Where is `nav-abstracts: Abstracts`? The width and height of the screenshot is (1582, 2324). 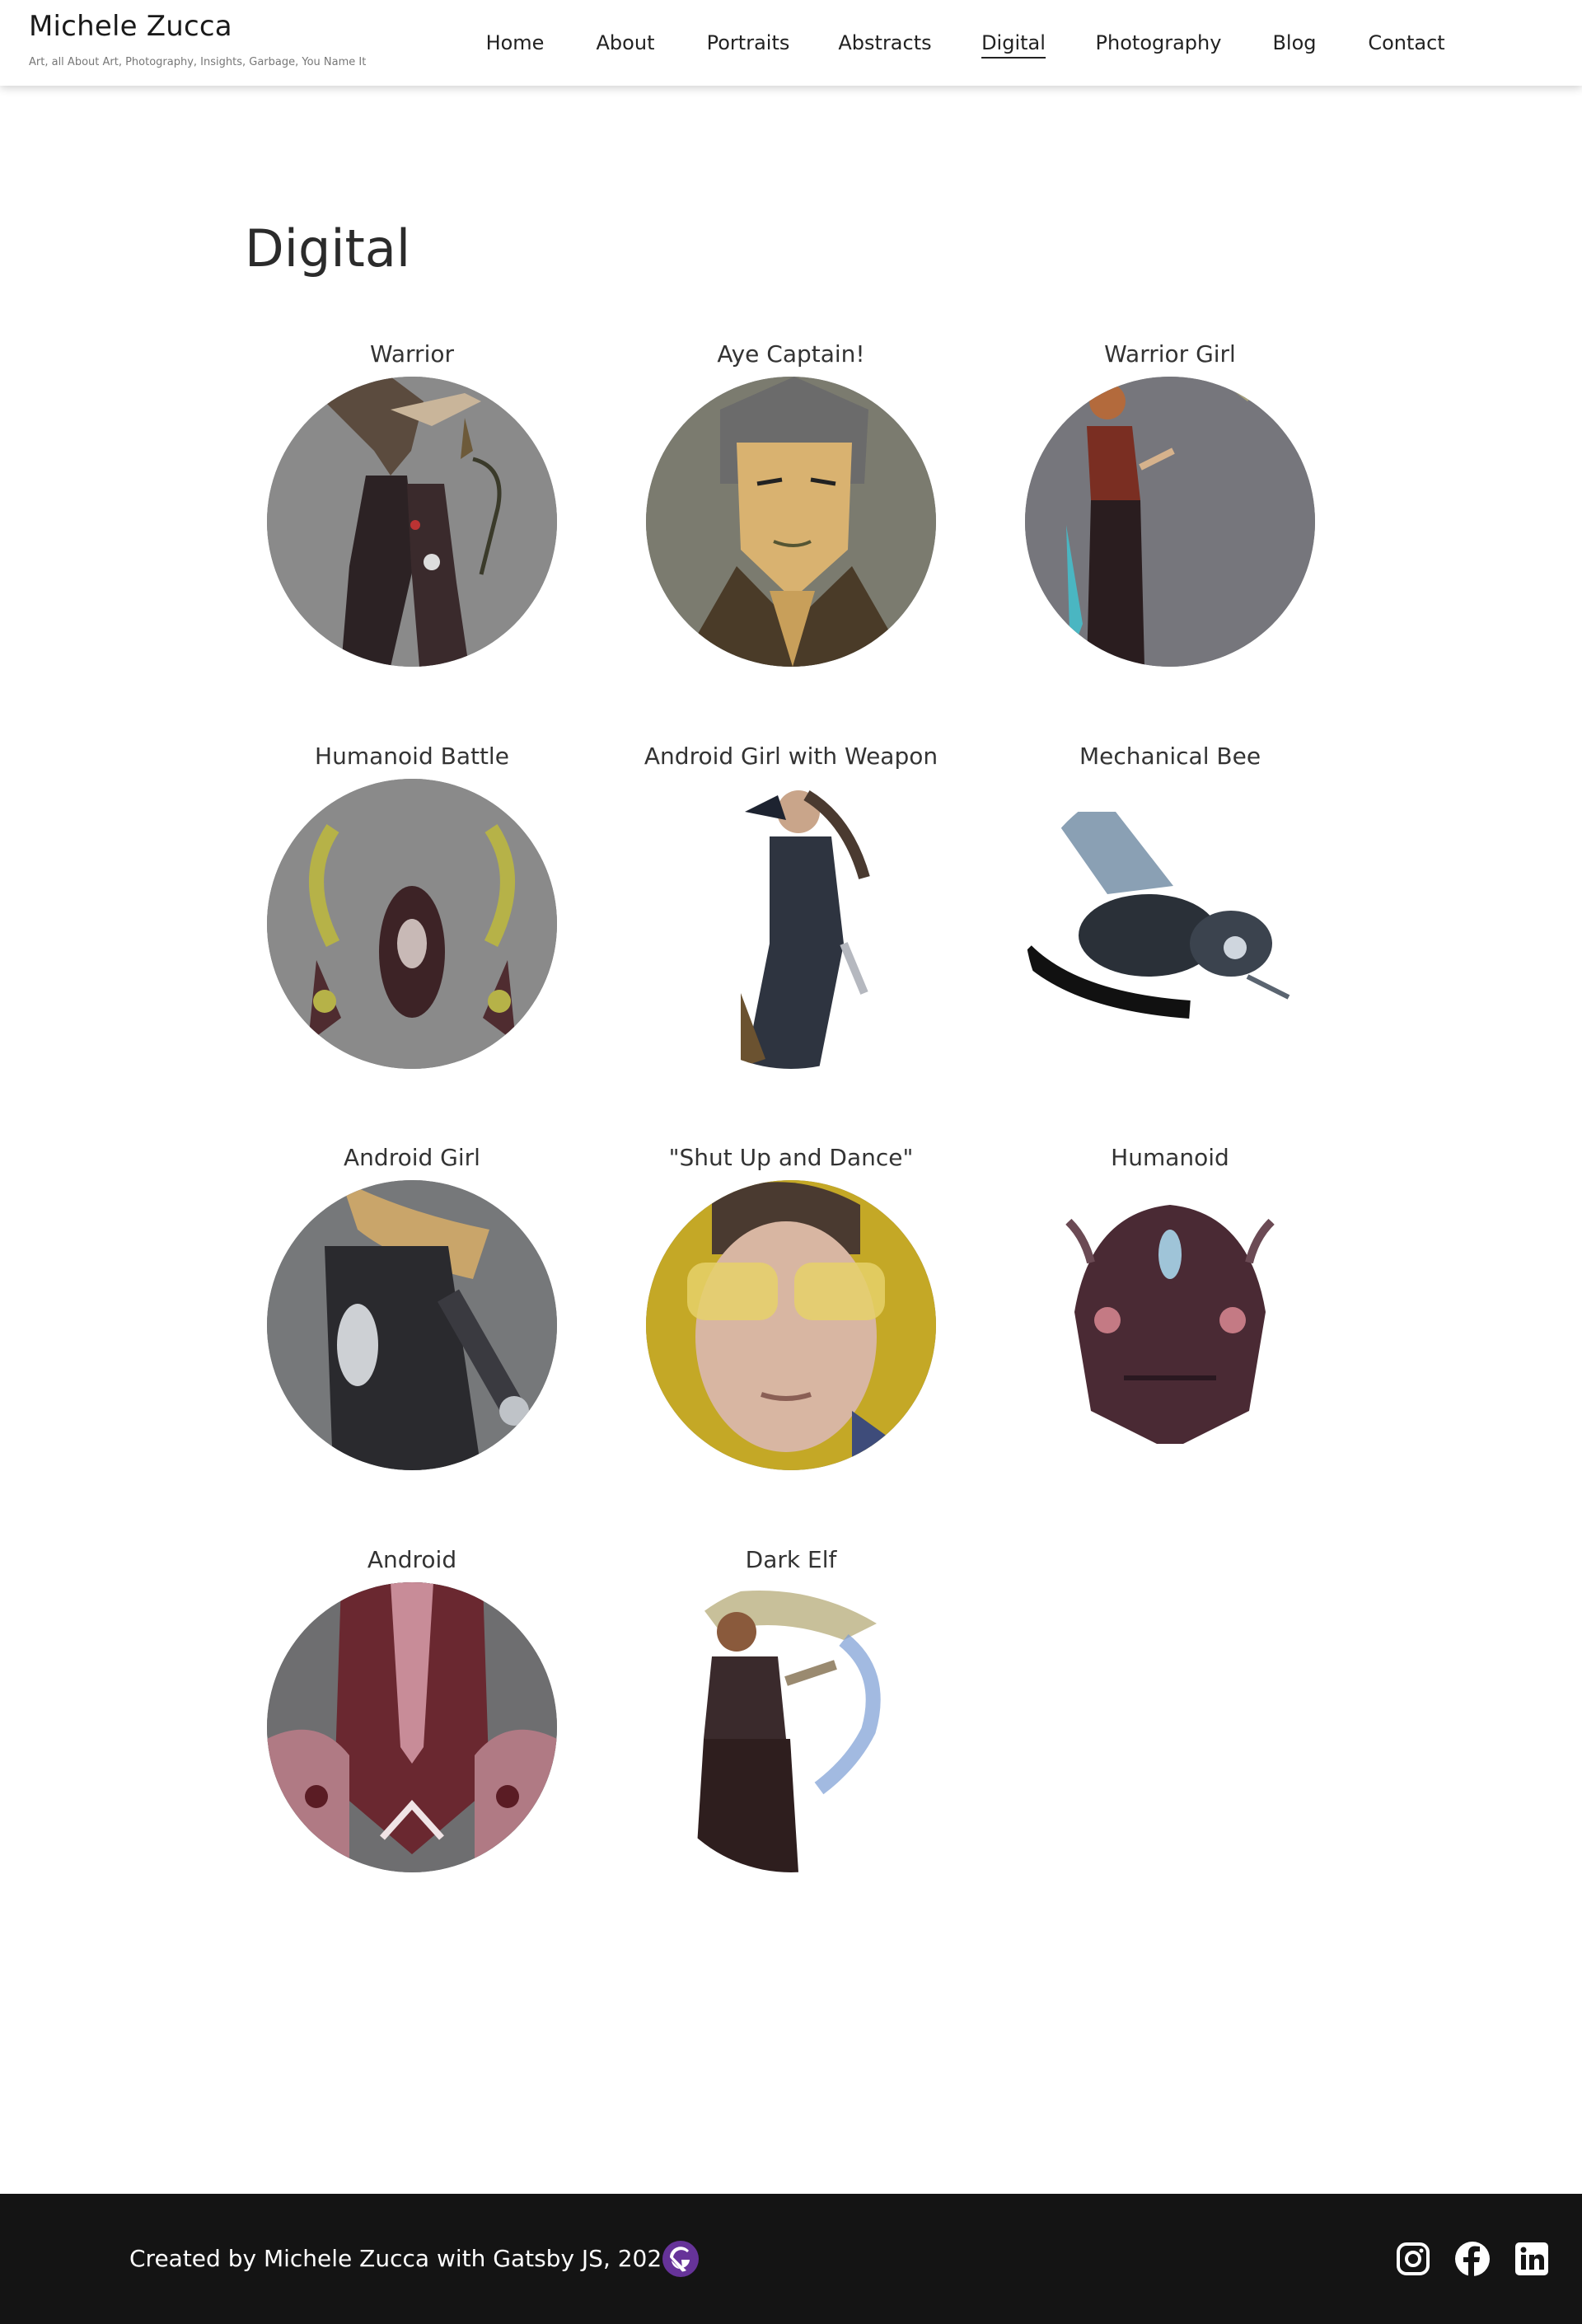
nav-abstracts: Abstracts is located at coordinates (884, 42).